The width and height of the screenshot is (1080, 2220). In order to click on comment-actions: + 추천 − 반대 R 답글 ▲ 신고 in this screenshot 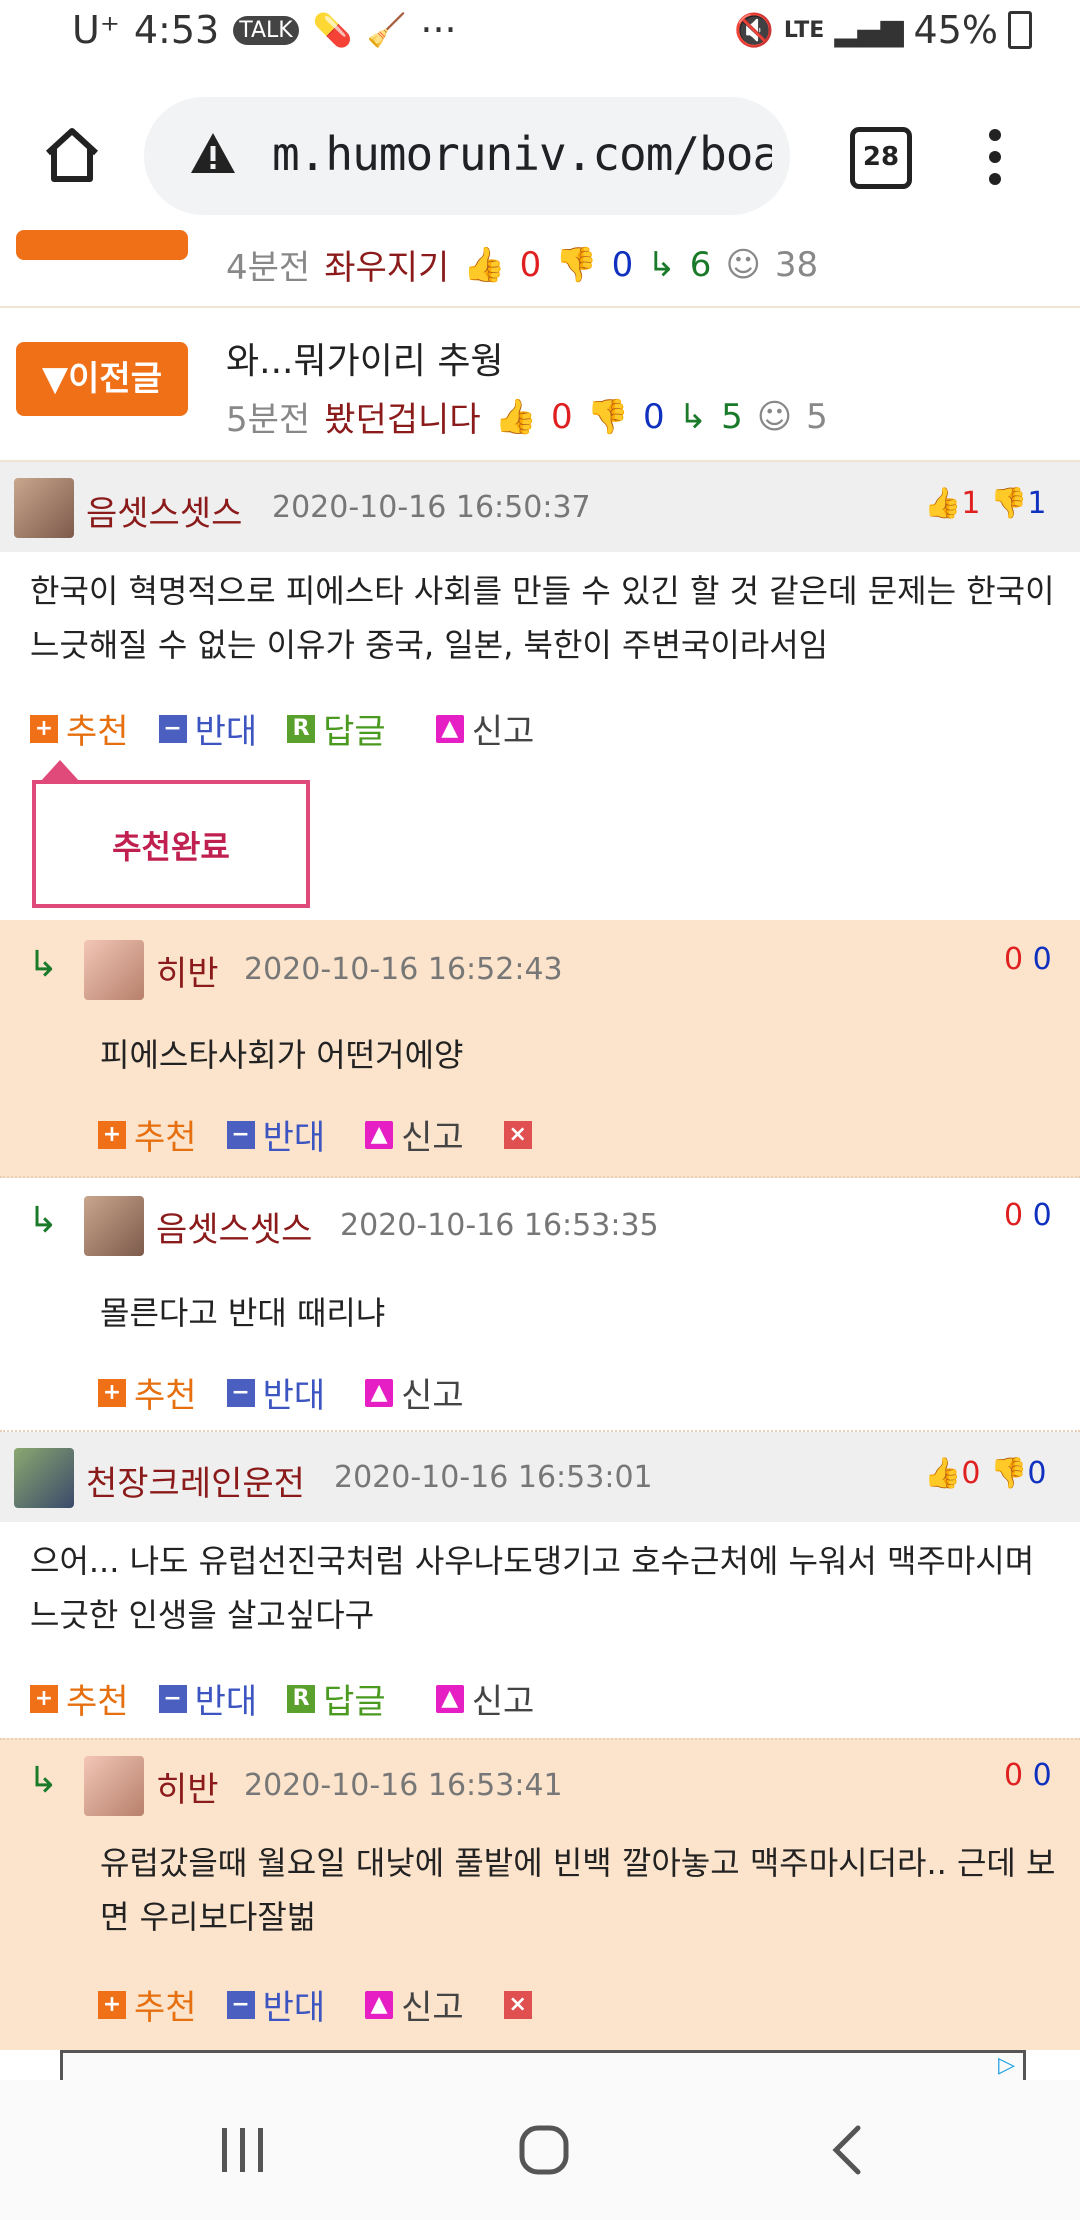, I will do `click(297, 1698)`.